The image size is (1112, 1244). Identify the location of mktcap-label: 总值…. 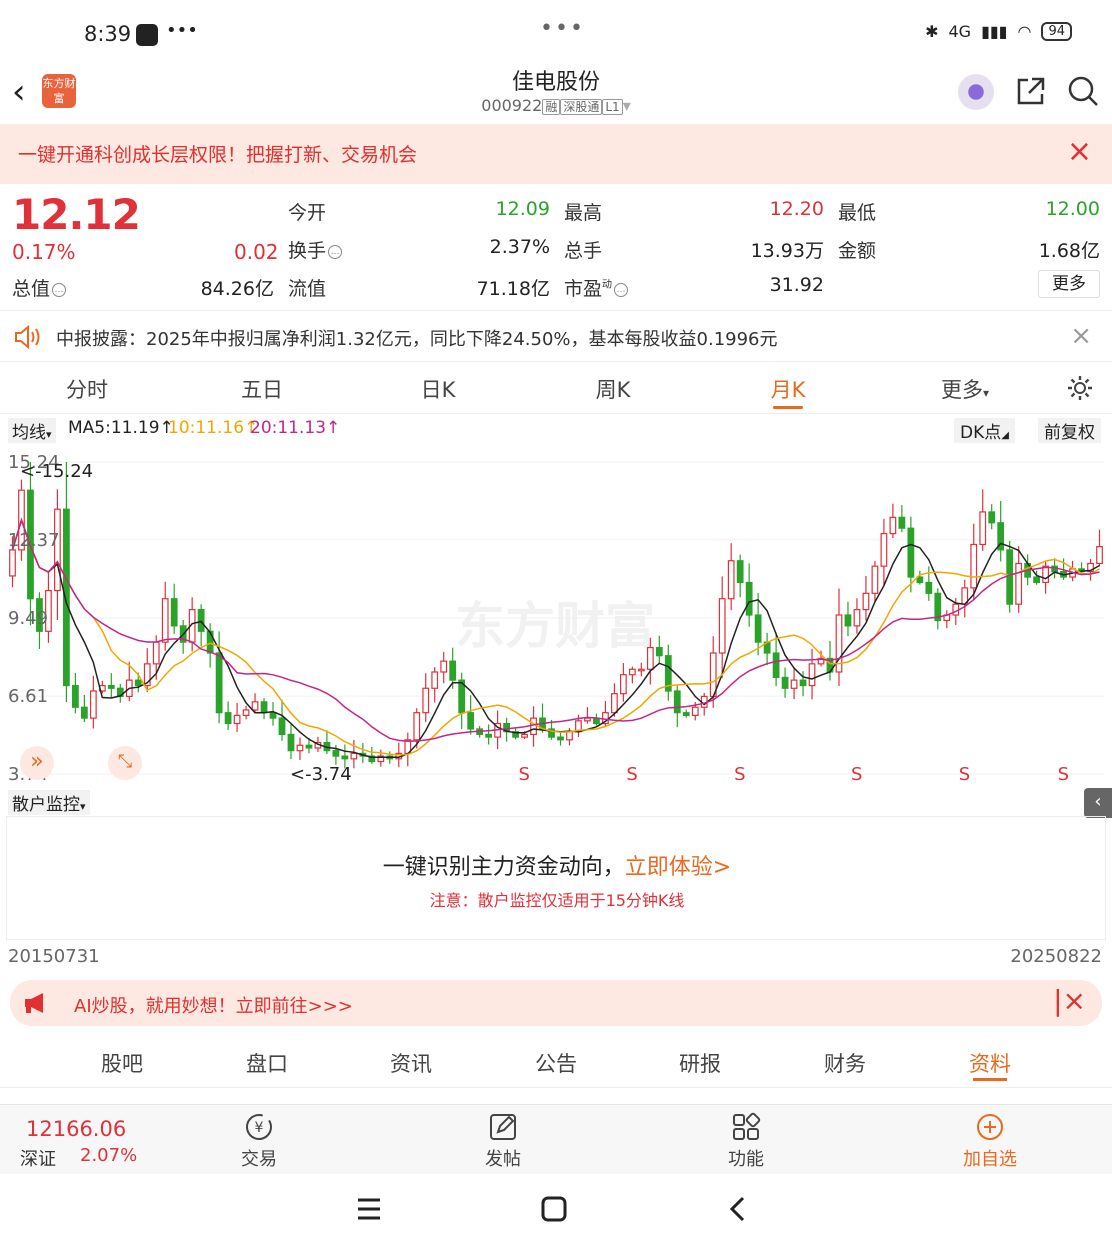
(39, 287).